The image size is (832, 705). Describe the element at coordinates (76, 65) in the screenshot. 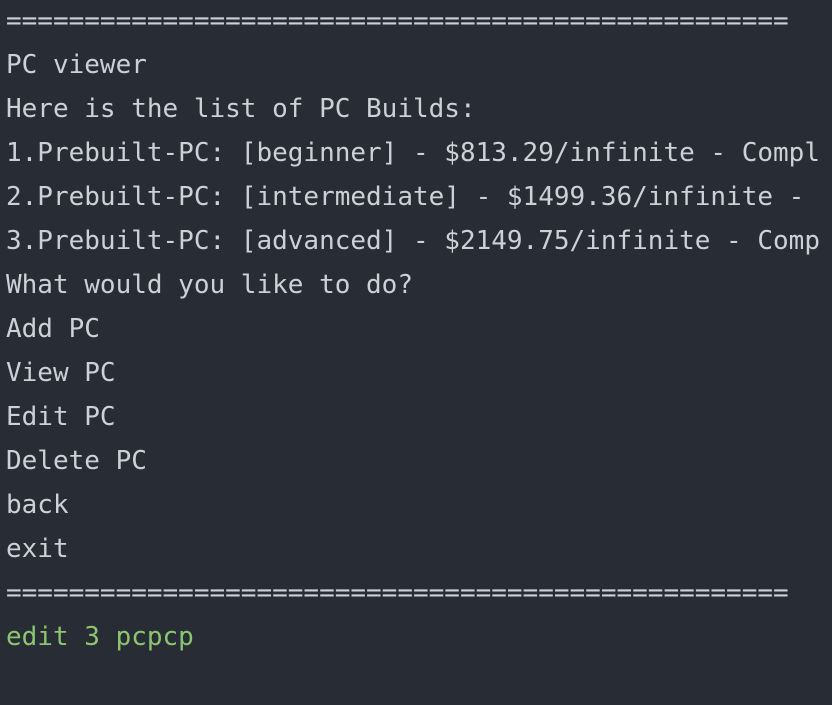

I see `console-title: PC viewer` at that location.